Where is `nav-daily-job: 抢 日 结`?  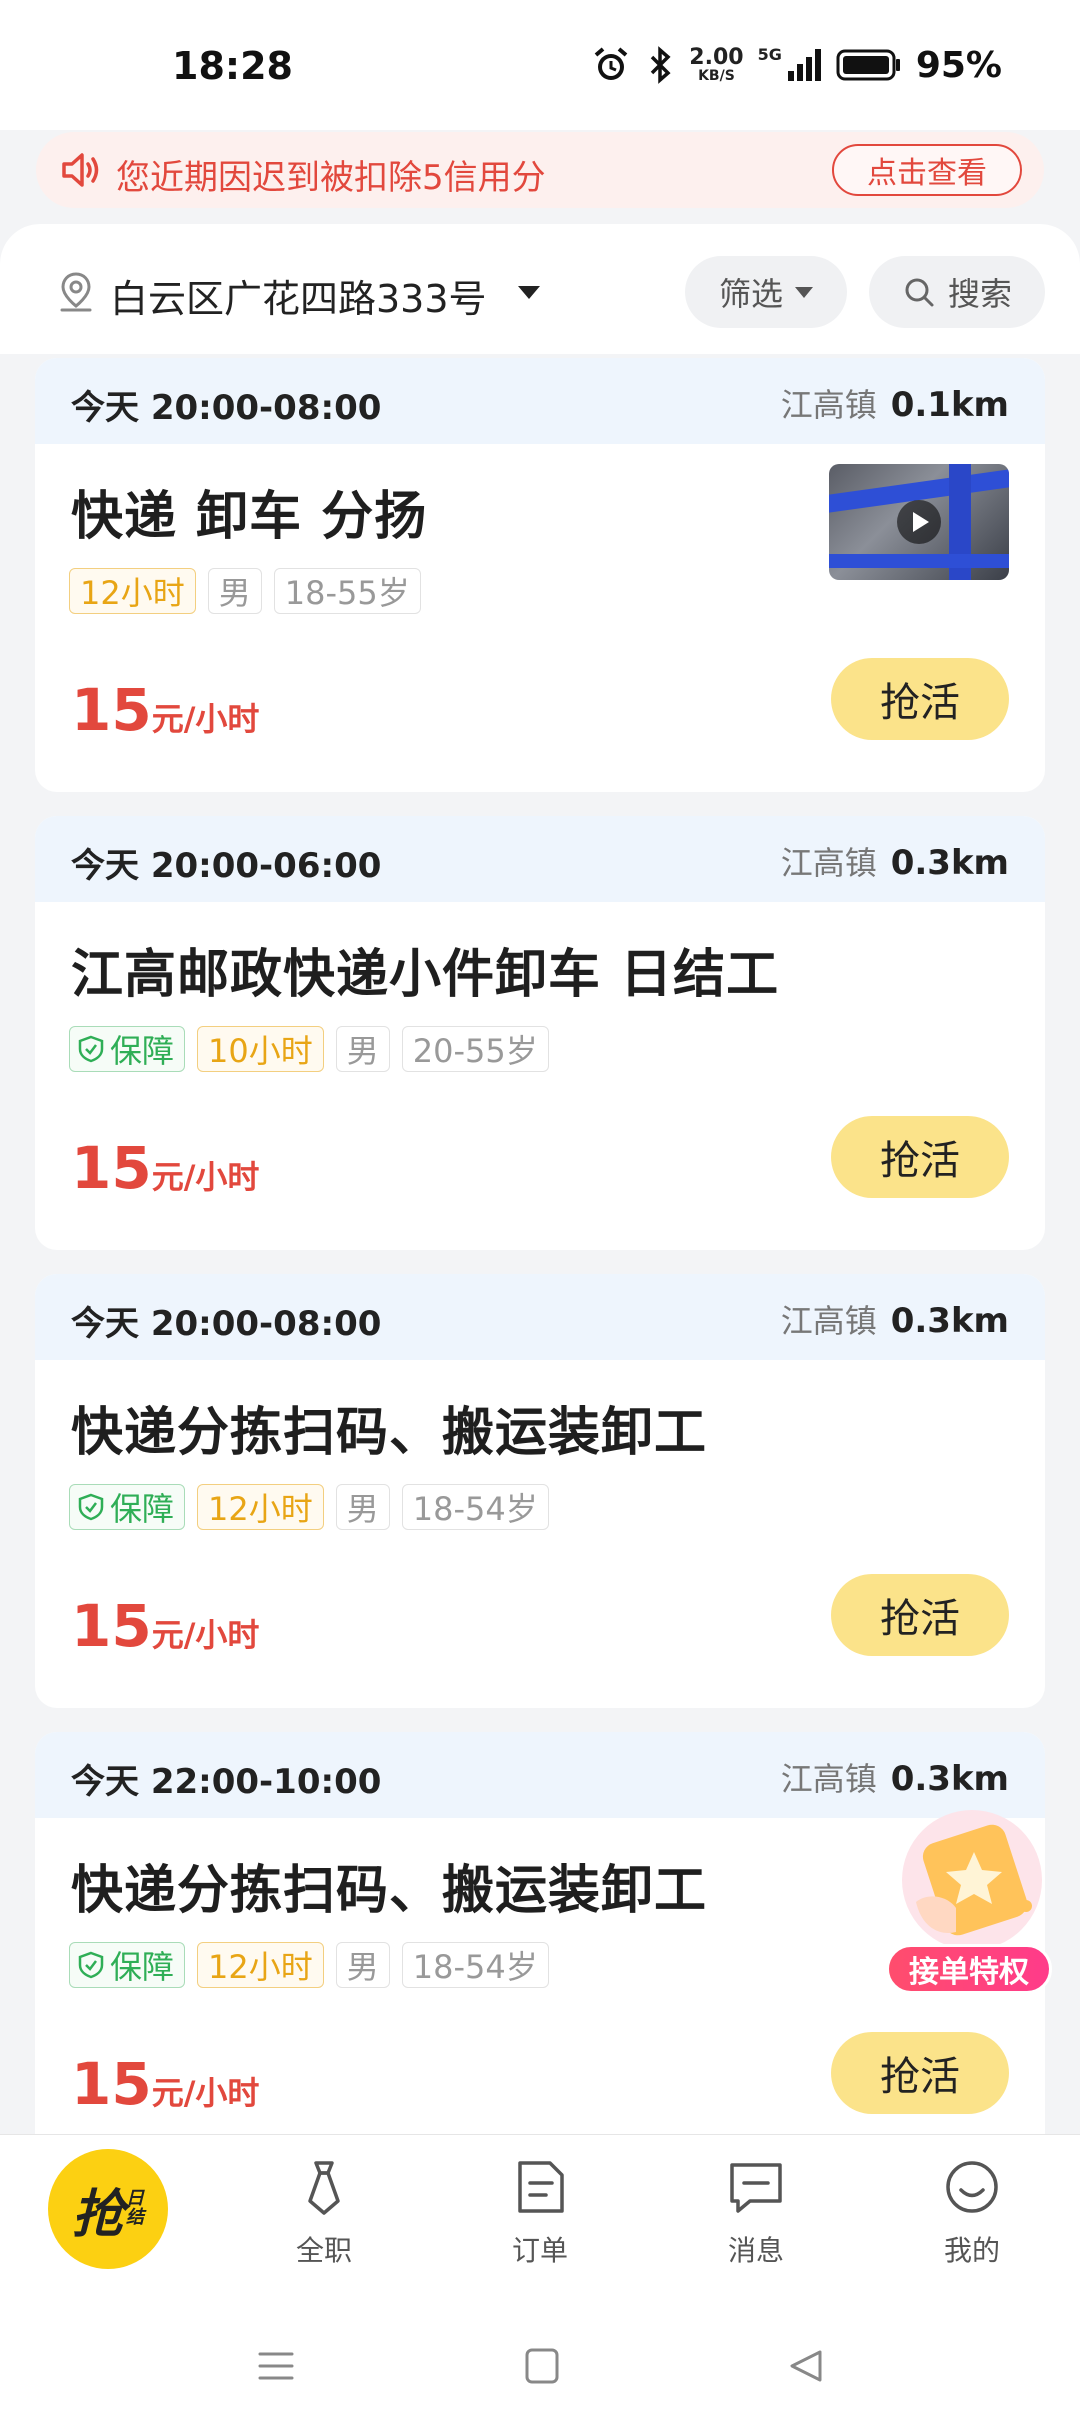 nav-daily-job: 抢 日 结 is located at coordinates (108, 2209).